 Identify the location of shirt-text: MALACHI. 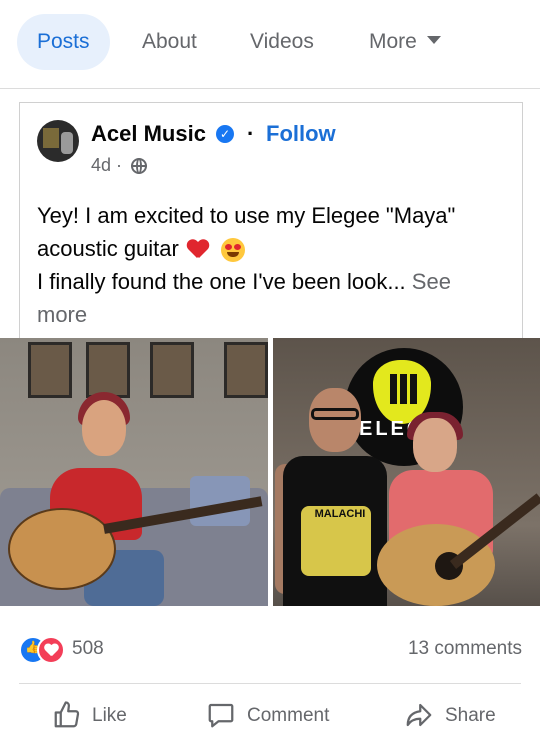
(340, 514).